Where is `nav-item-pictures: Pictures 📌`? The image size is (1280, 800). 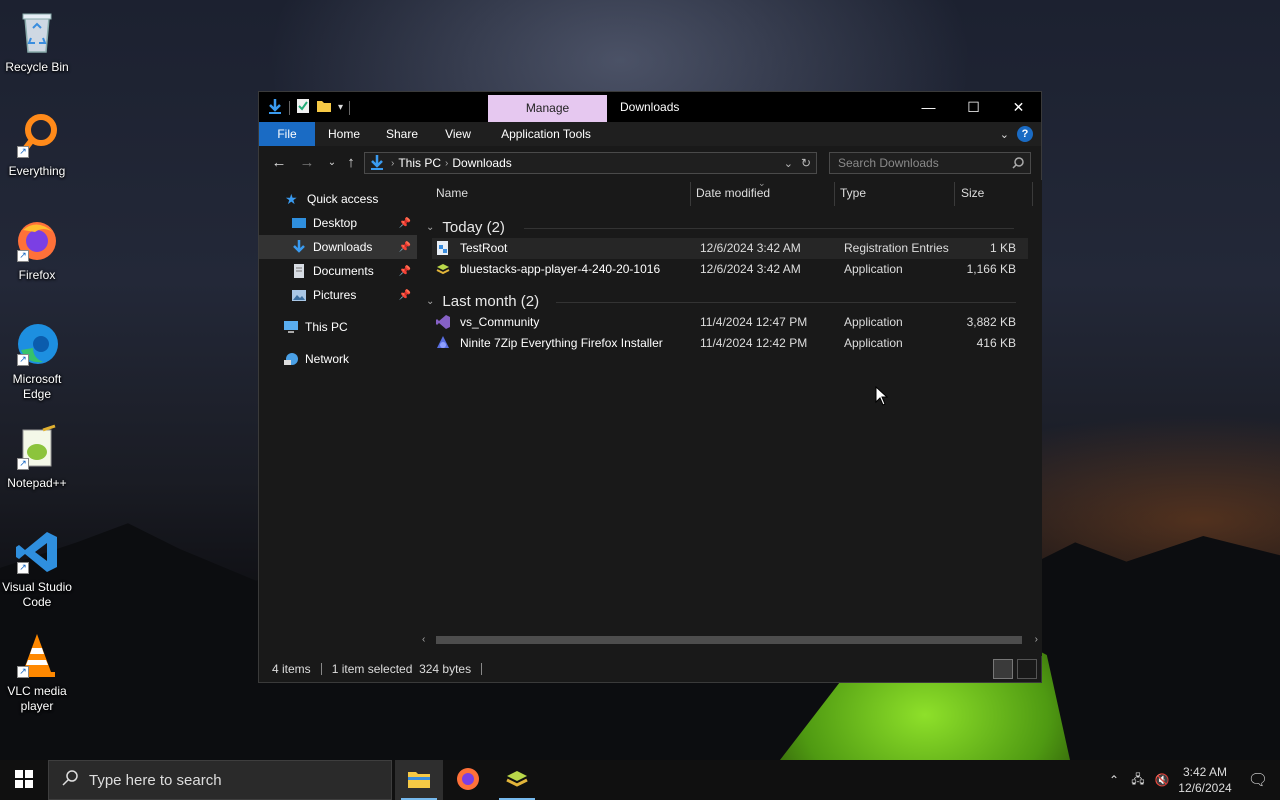 nav-item-pictures: Pictures 📌 is located at coordinates (338, 295).